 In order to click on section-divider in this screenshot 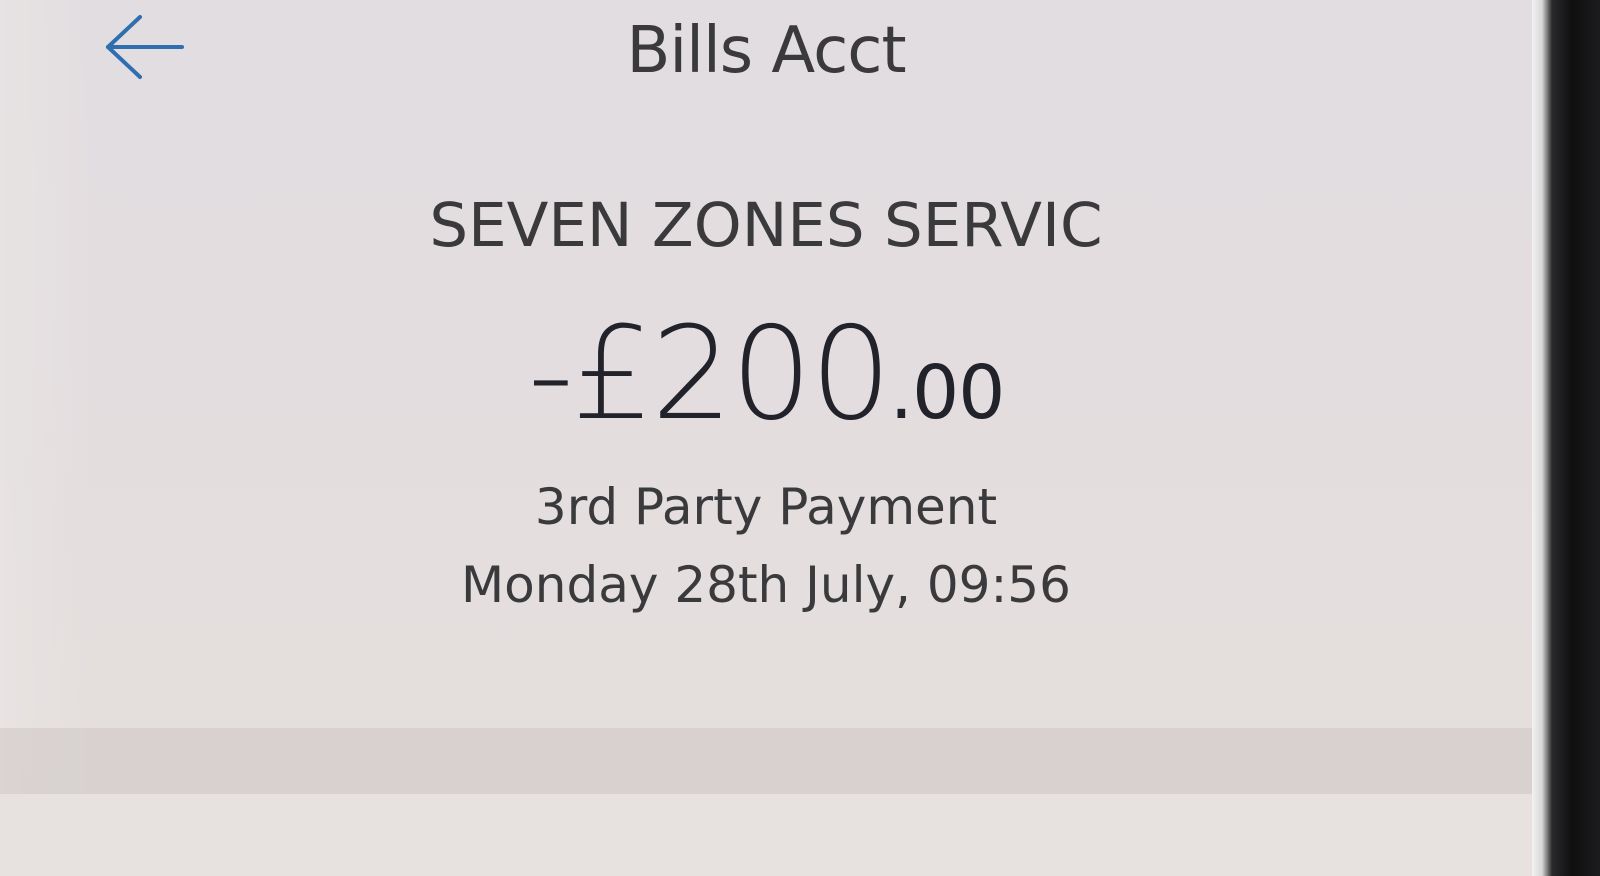, I will do `click(766, 761)`.